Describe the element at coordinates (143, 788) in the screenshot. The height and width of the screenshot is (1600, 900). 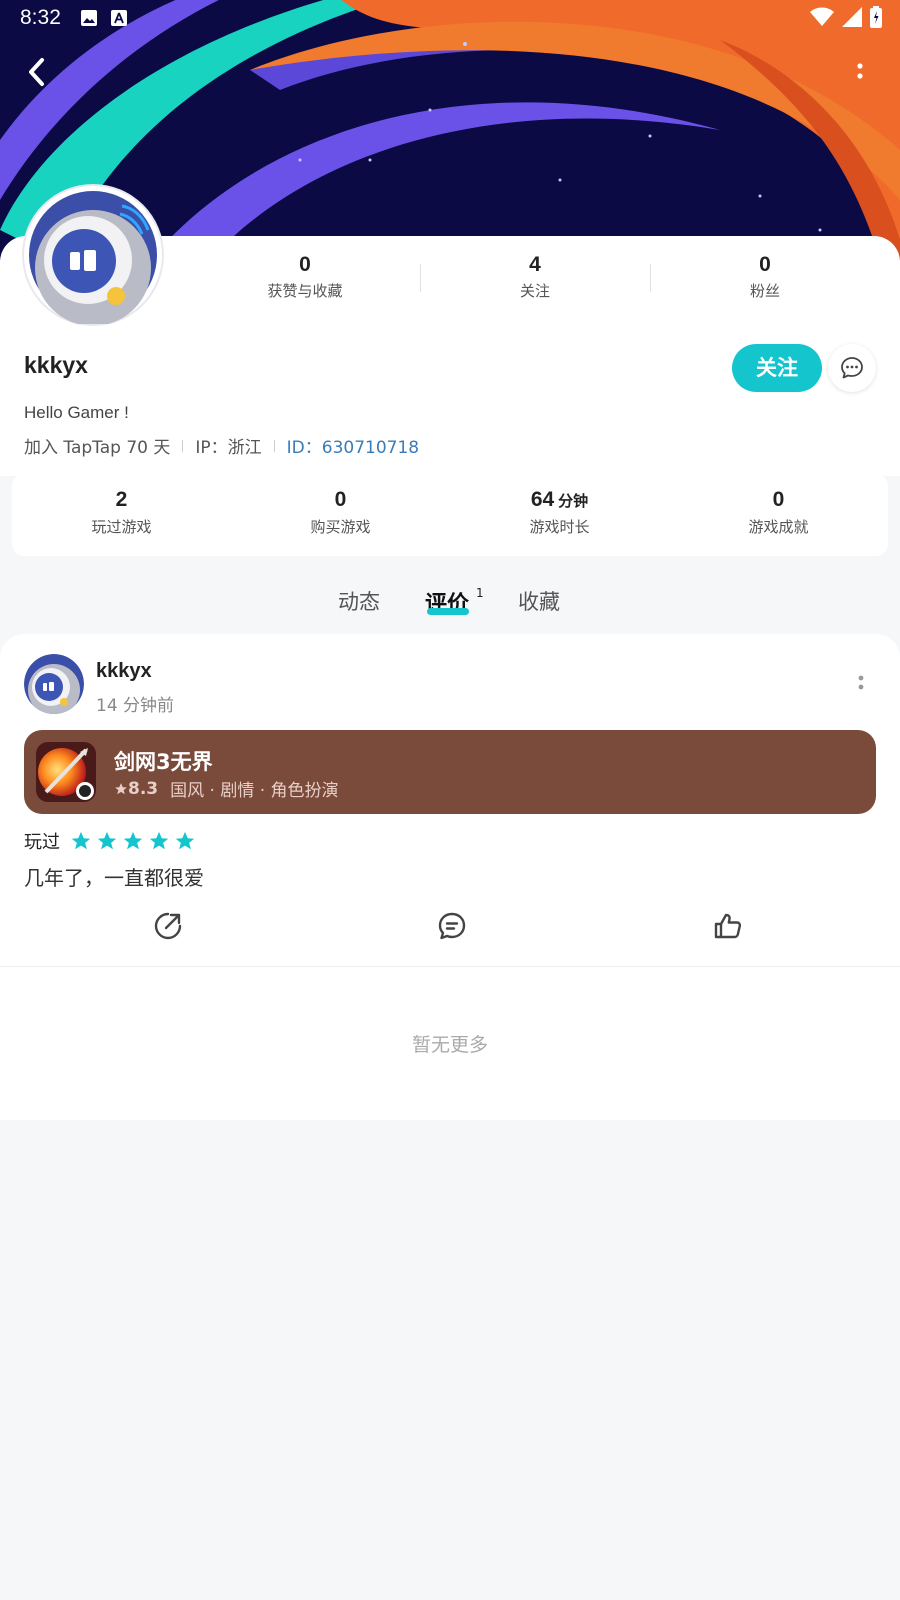
I see `game-rating-value: 8.3` at that location.